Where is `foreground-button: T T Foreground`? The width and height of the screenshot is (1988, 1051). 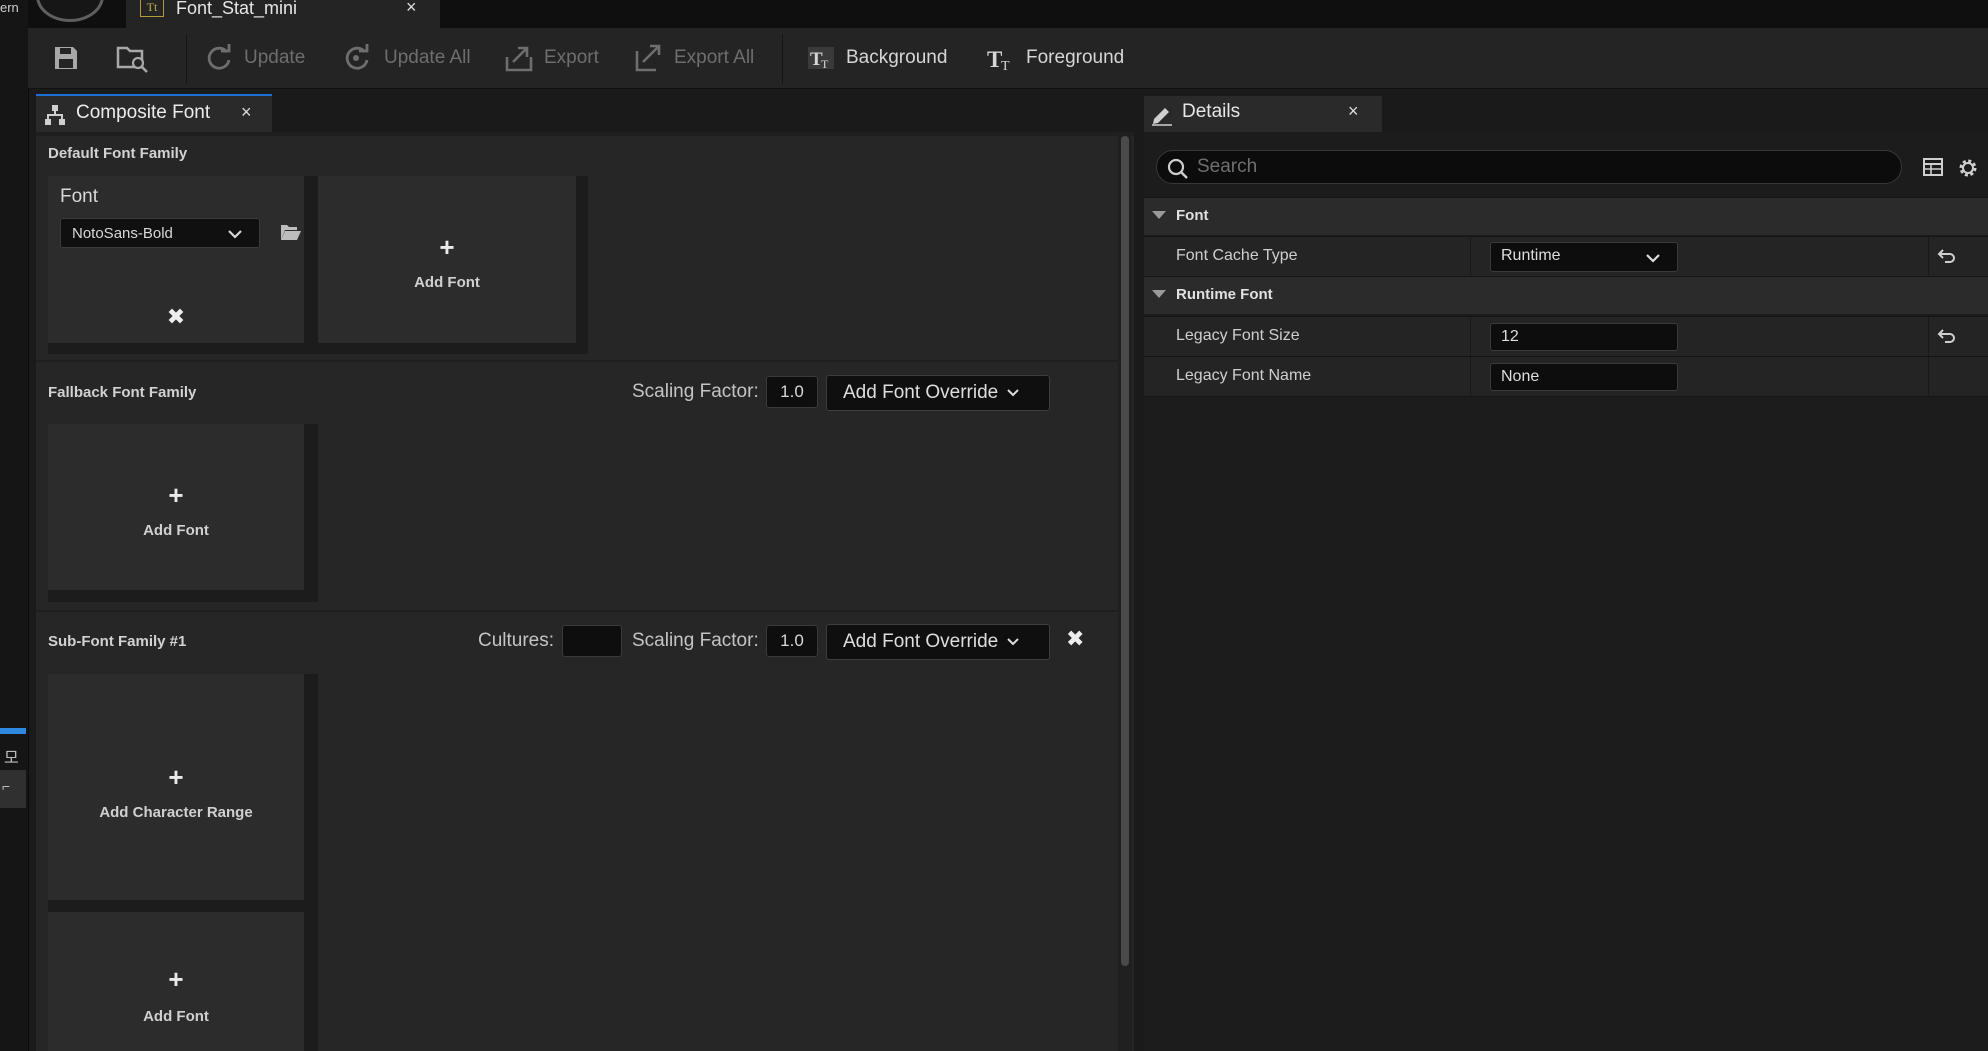 foreground-button: T T Foreground is located at coordinates (1055, 58).